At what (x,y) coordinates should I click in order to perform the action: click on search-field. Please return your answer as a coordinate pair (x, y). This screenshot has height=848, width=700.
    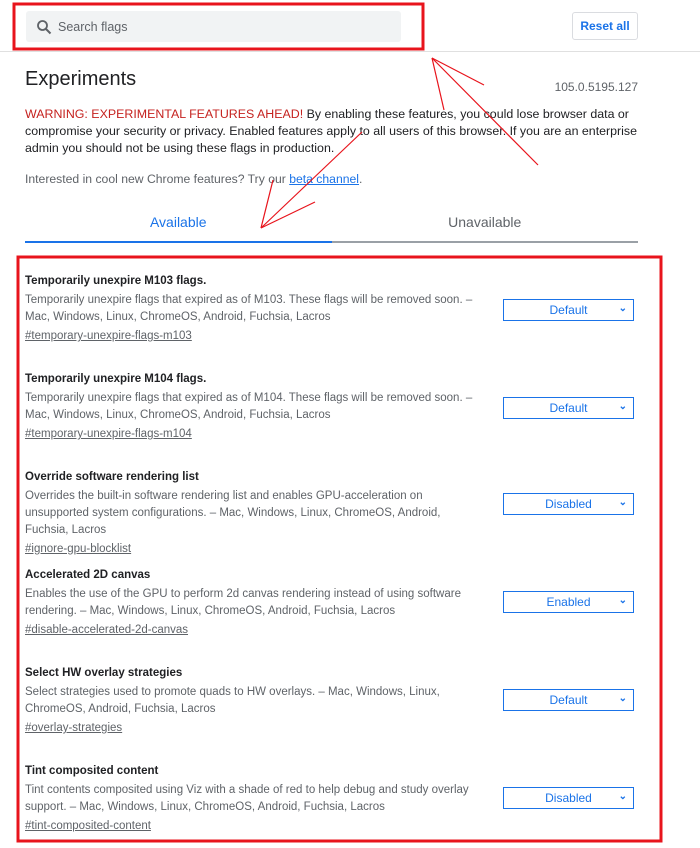
    Looking at the image, I should click on (213, 26).